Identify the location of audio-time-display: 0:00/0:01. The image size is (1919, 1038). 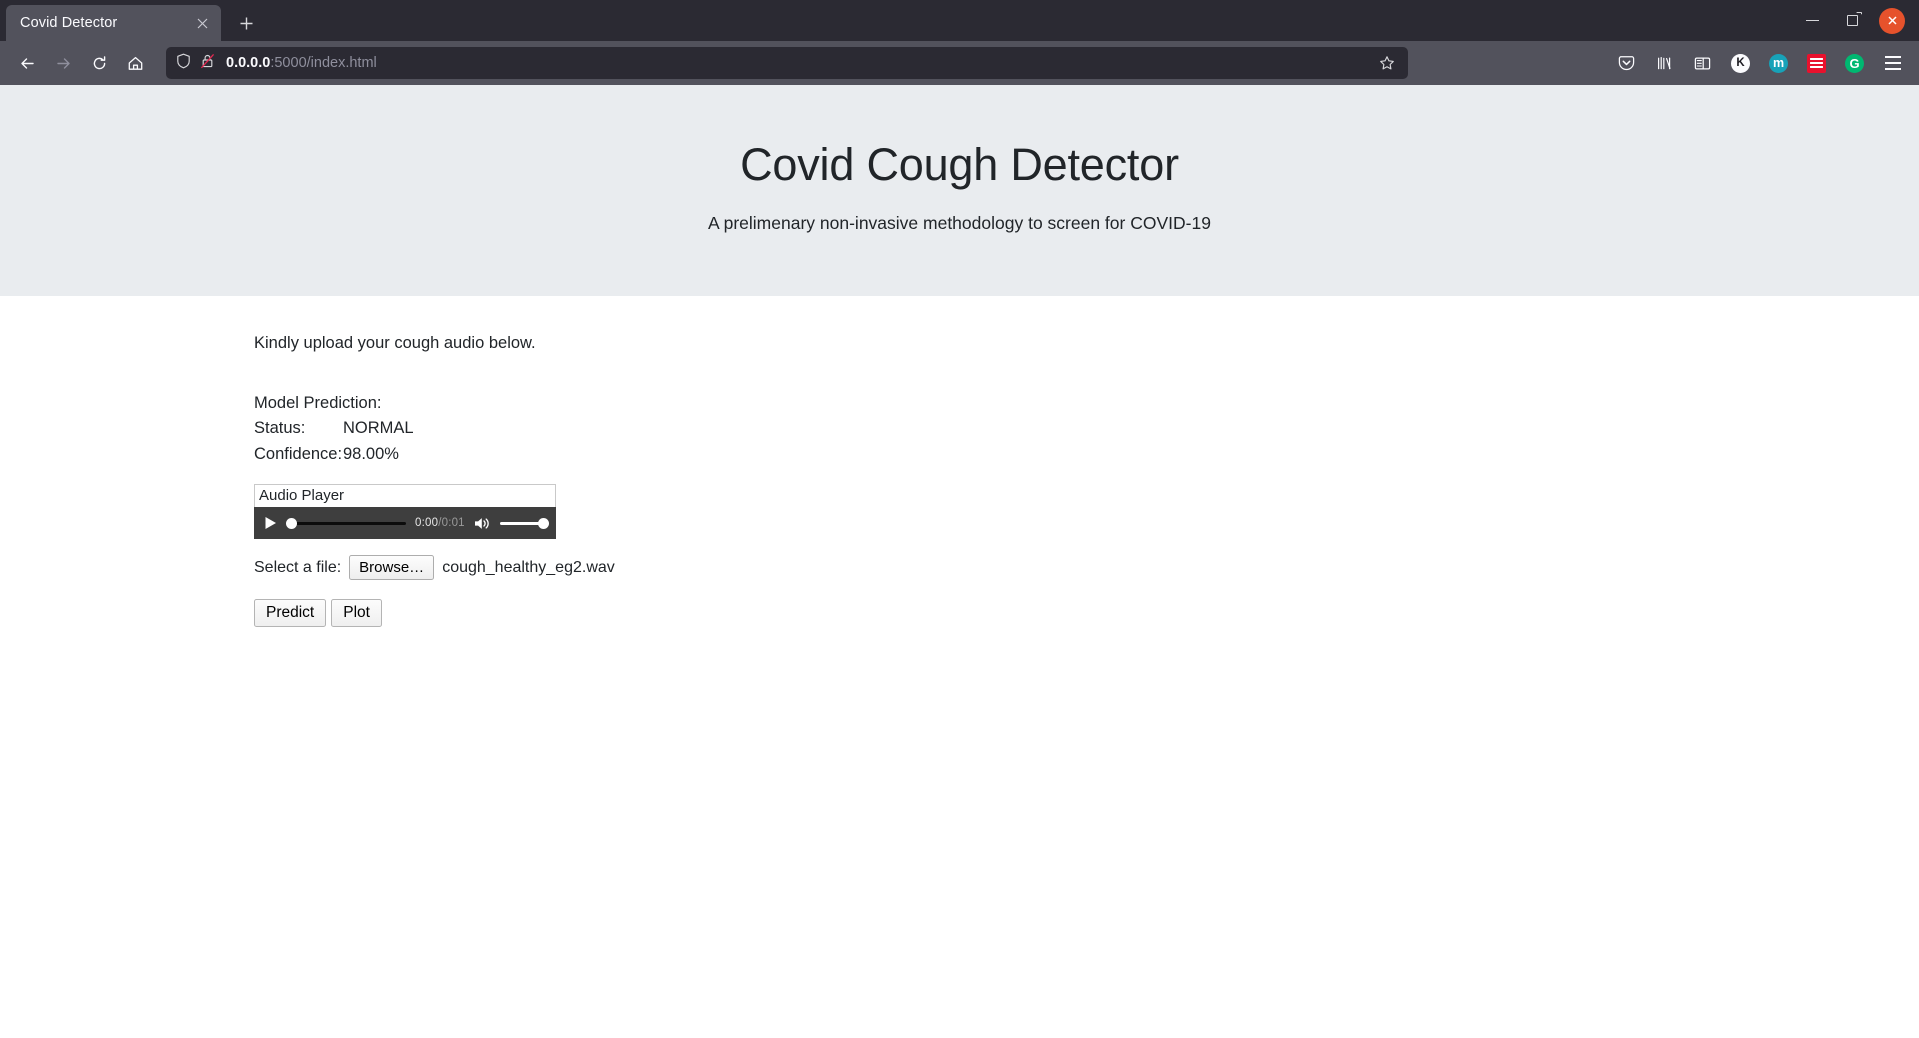
(440, 523).